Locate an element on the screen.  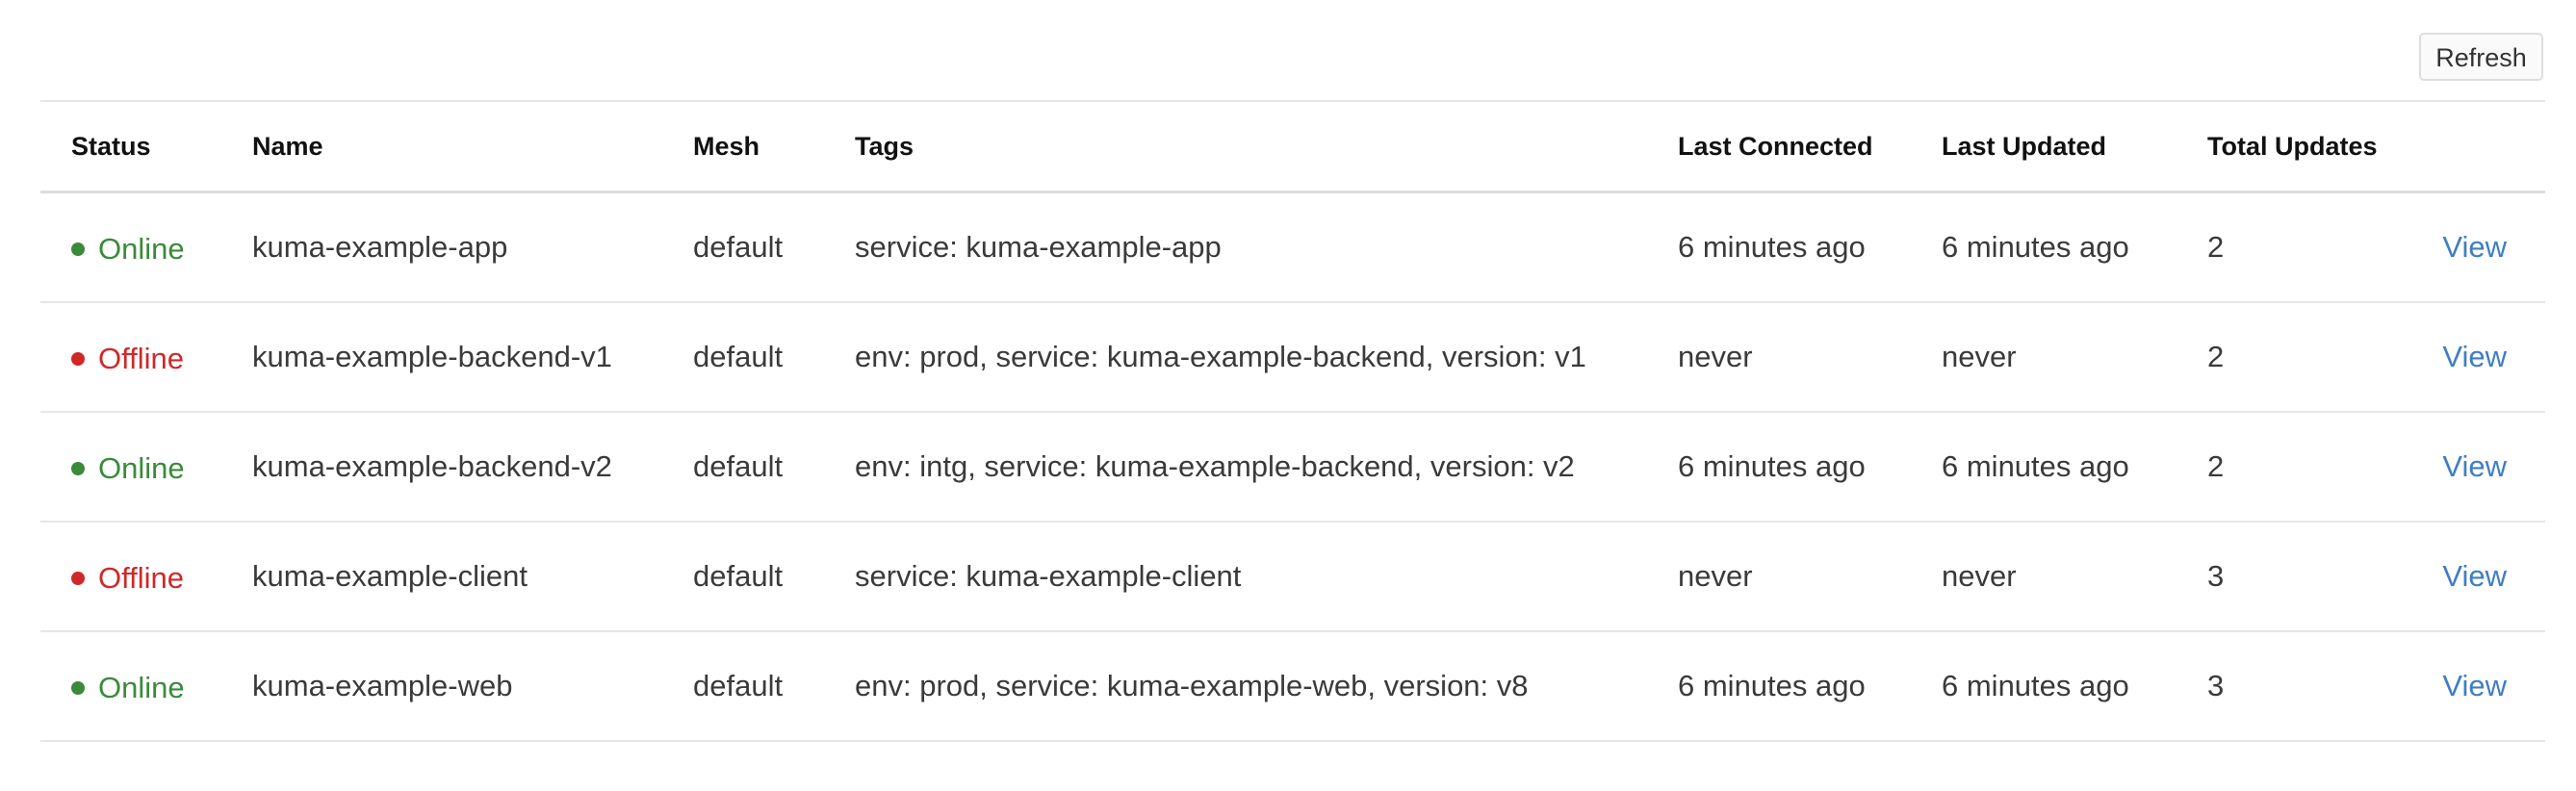
name-cell: kuma-example-client is located at coordinates (442, 577).